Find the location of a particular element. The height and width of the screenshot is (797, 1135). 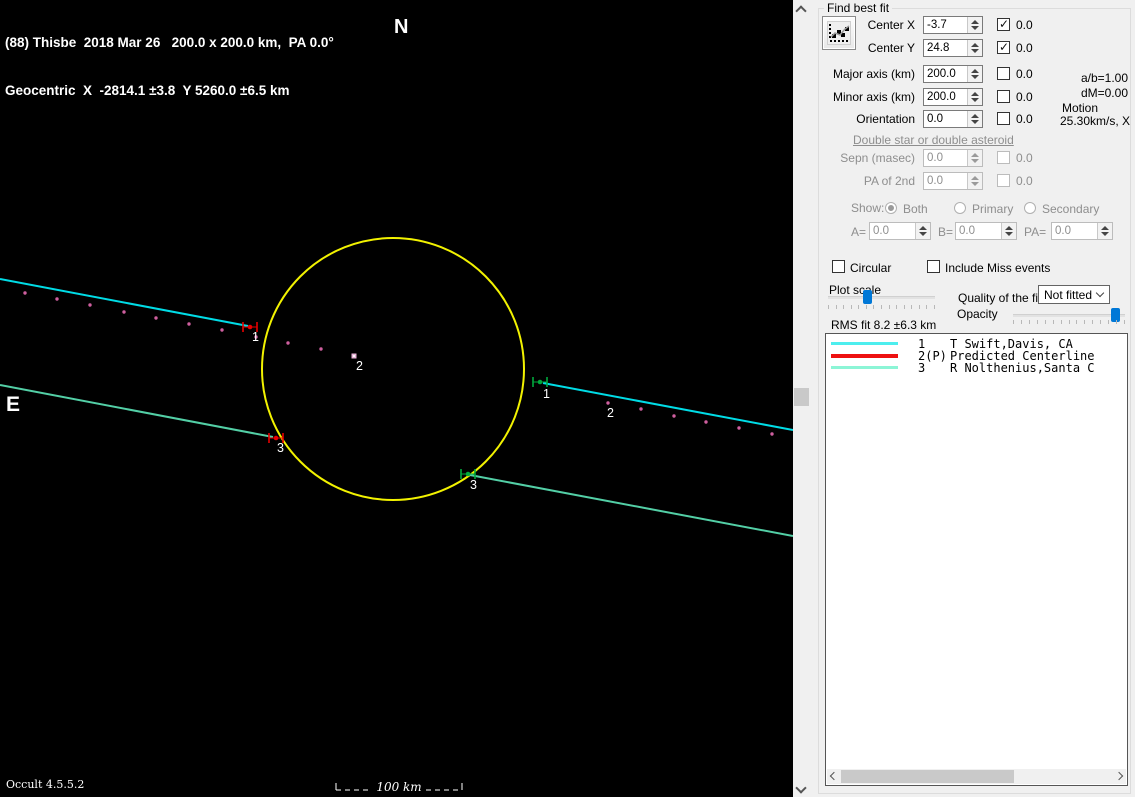

pa-of-2nd-checkbox is located at coordinates (1003, 180).